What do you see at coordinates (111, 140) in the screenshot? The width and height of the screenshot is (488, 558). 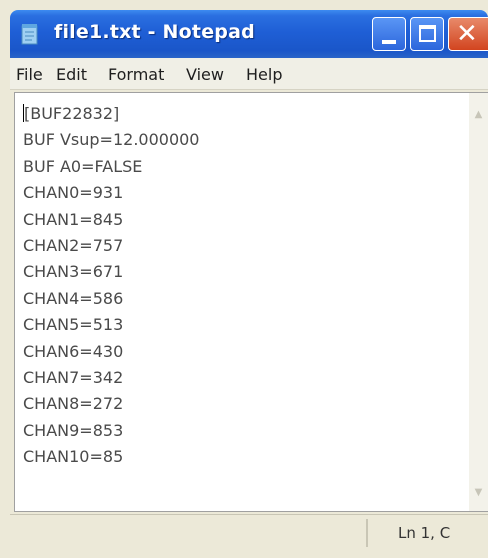 I see `text-line-2: BUF Vsup=12.000000` at bounding box center [111, 140].